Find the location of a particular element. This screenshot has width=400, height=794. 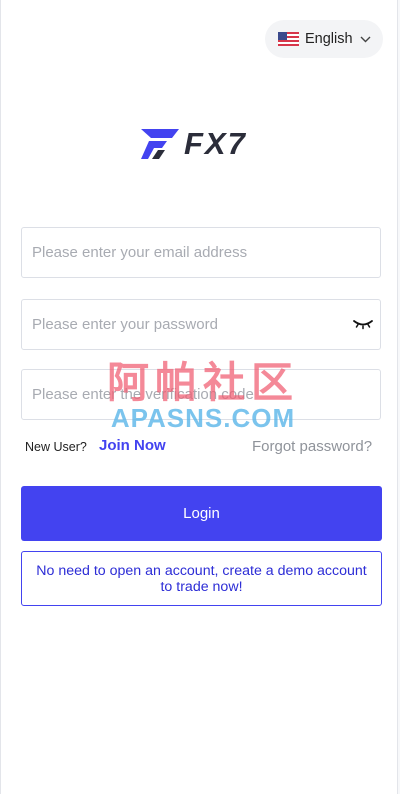

verification-code-input is located at coordinates (201, 394).